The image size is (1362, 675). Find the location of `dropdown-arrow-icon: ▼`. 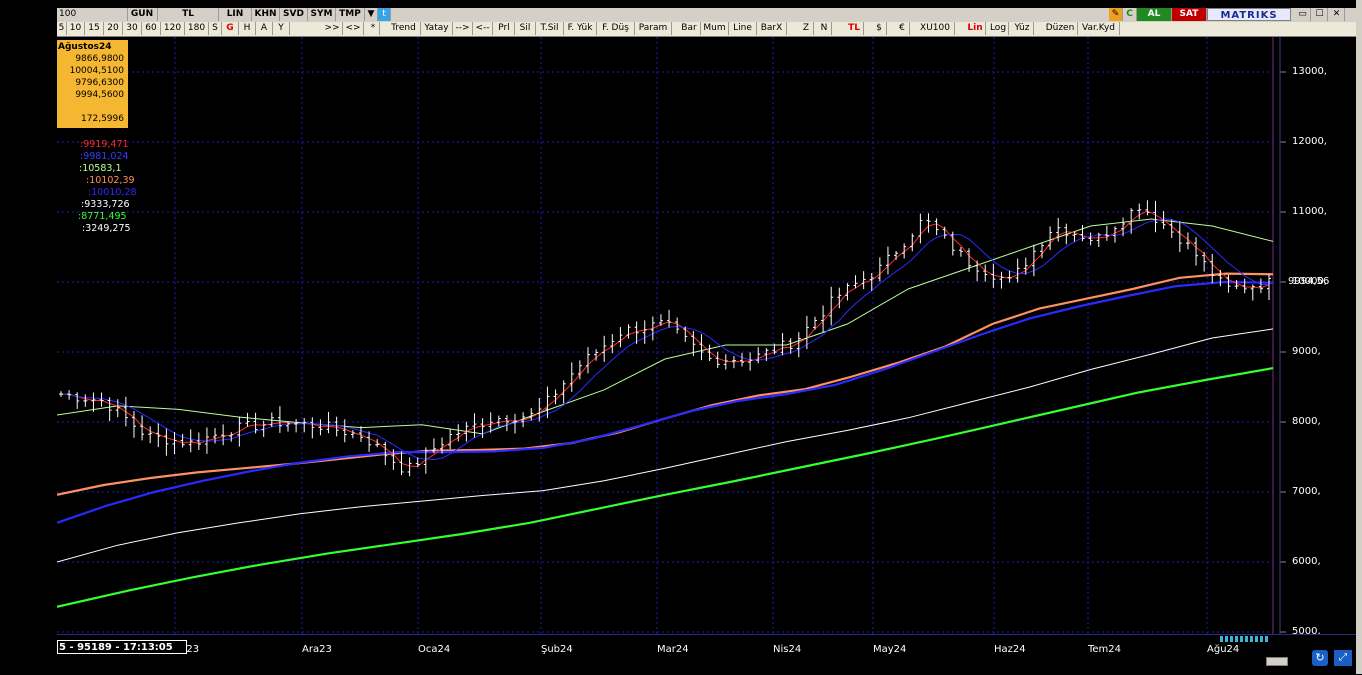

dropdown-arrow-icon: ▼ is located at coordinates (371, 14).